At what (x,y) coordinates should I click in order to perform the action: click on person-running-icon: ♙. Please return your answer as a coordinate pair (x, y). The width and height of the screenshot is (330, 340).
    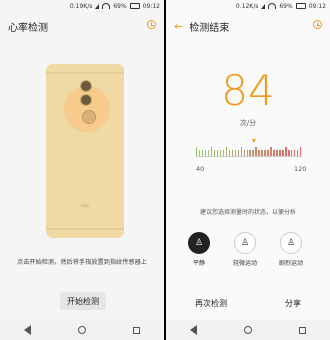
    Looking at the image, I should click on (291, 243).